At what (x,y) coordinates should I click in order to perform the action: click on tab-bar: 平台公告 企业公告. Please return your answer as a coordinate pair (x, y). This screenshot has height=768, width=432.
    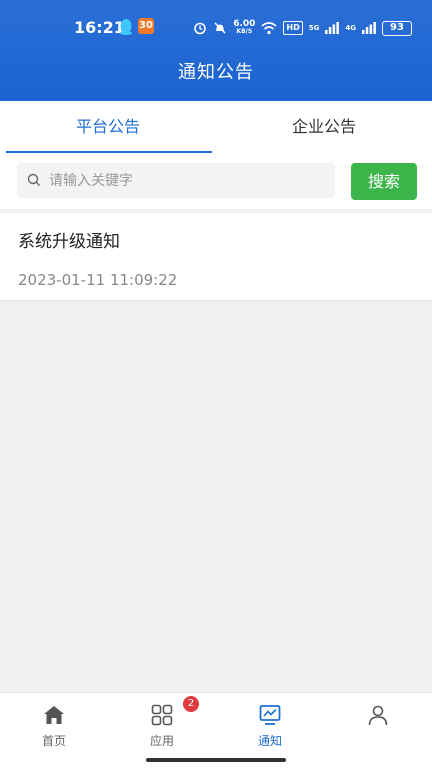
    Looking at the image, I should click on (216, 127).